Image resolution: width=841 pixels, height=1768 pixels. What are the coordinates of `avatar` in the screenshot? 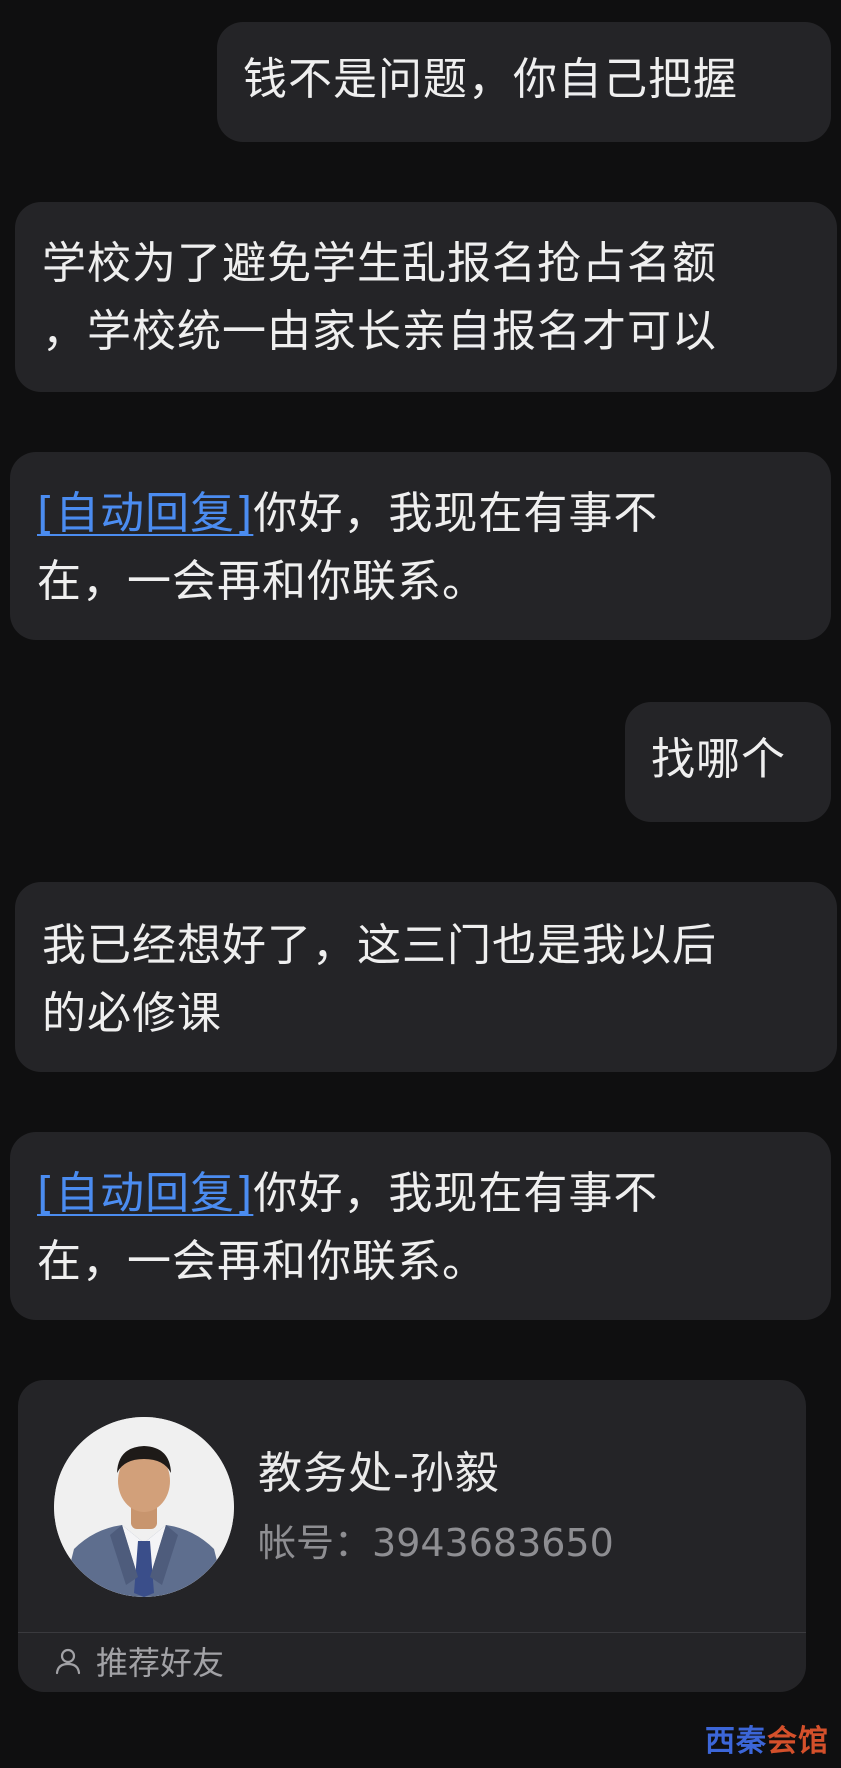 It's located at (144, 1507).